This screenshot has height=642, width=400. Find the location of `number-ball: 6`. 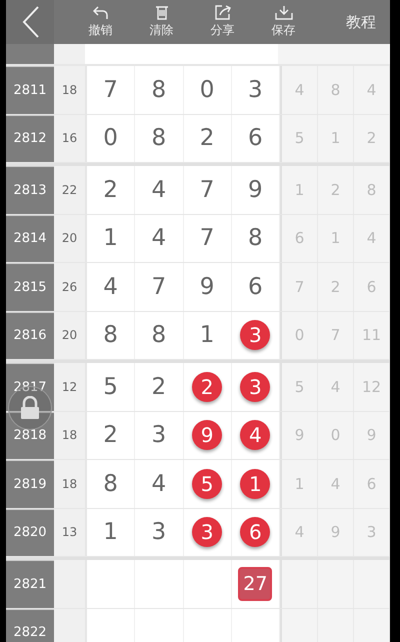

number-ball: 6 is located at coordinates (255, 532).